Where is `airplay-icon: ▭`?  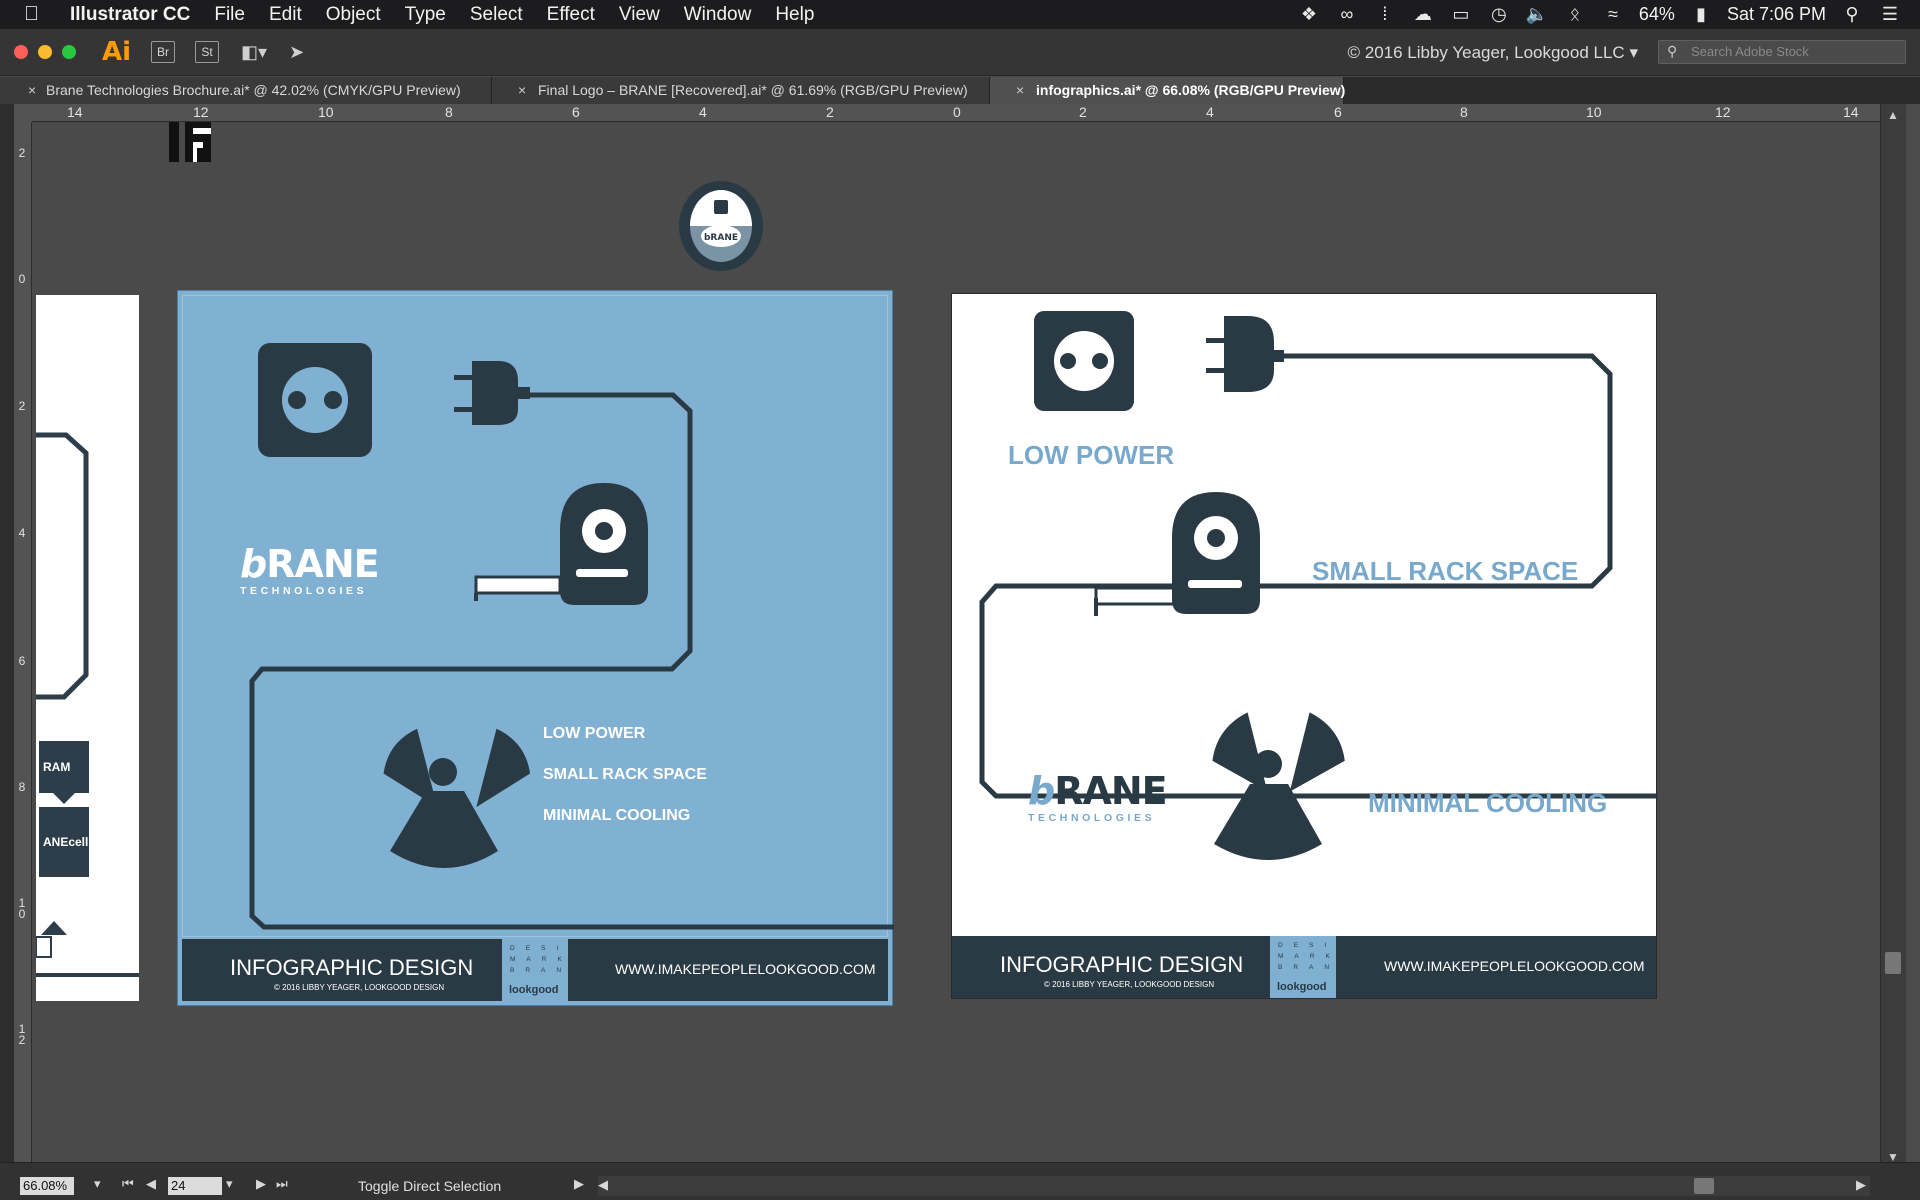
airplay-icon: ▭ is located at coordinates (1461, 14).